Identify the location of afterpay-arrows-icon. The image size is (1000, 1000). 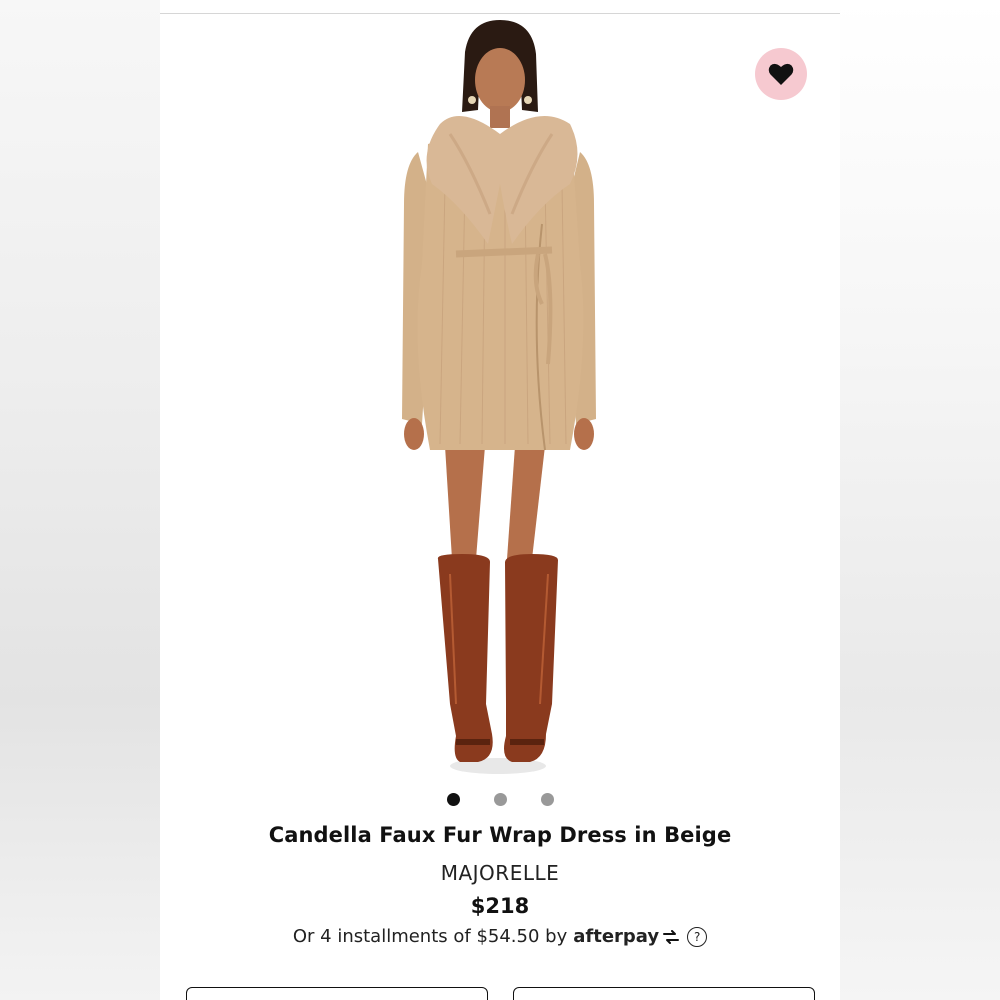
(671, 936).